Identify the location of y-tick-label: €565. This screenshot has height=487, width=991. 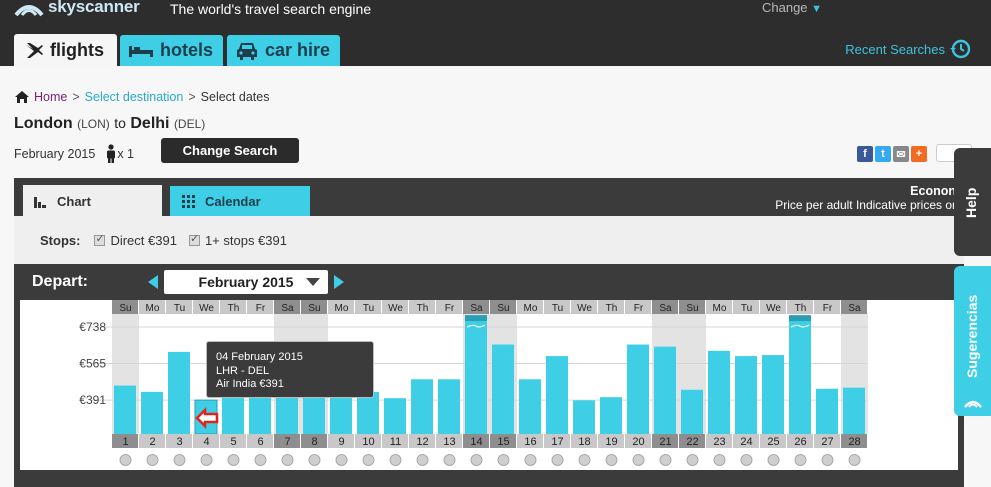
(92, 363).